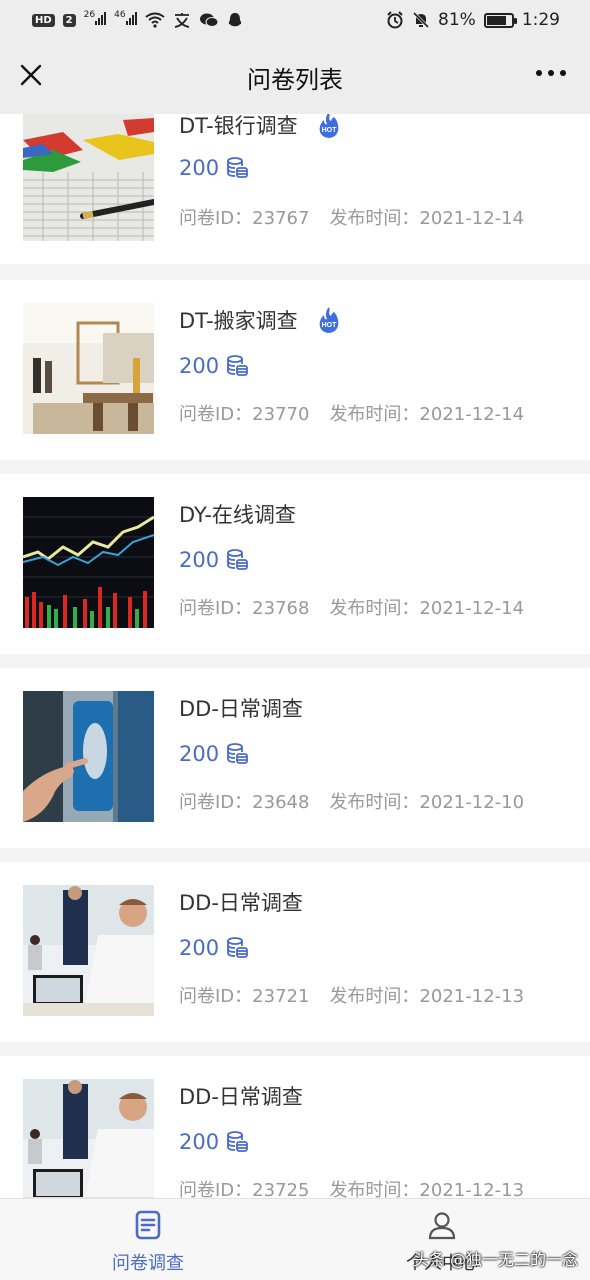  What do you see at coordinates (244, 802) in the screenshot?
I see `survey-id: 问卷ID：23648` at bounding box center [244, 802].